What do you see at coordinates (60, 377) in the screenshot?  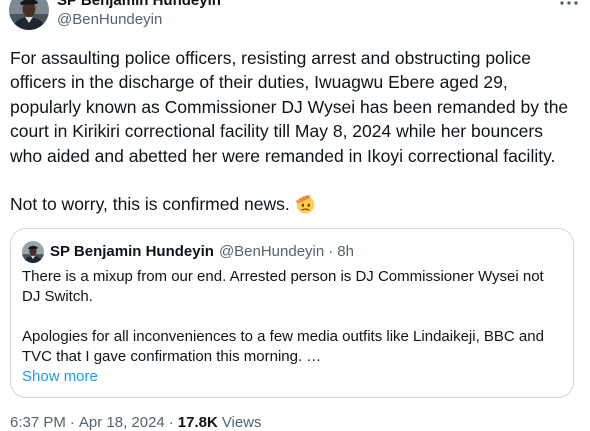 I see `show-more-link: Show more` at bounding box center [60, 377].